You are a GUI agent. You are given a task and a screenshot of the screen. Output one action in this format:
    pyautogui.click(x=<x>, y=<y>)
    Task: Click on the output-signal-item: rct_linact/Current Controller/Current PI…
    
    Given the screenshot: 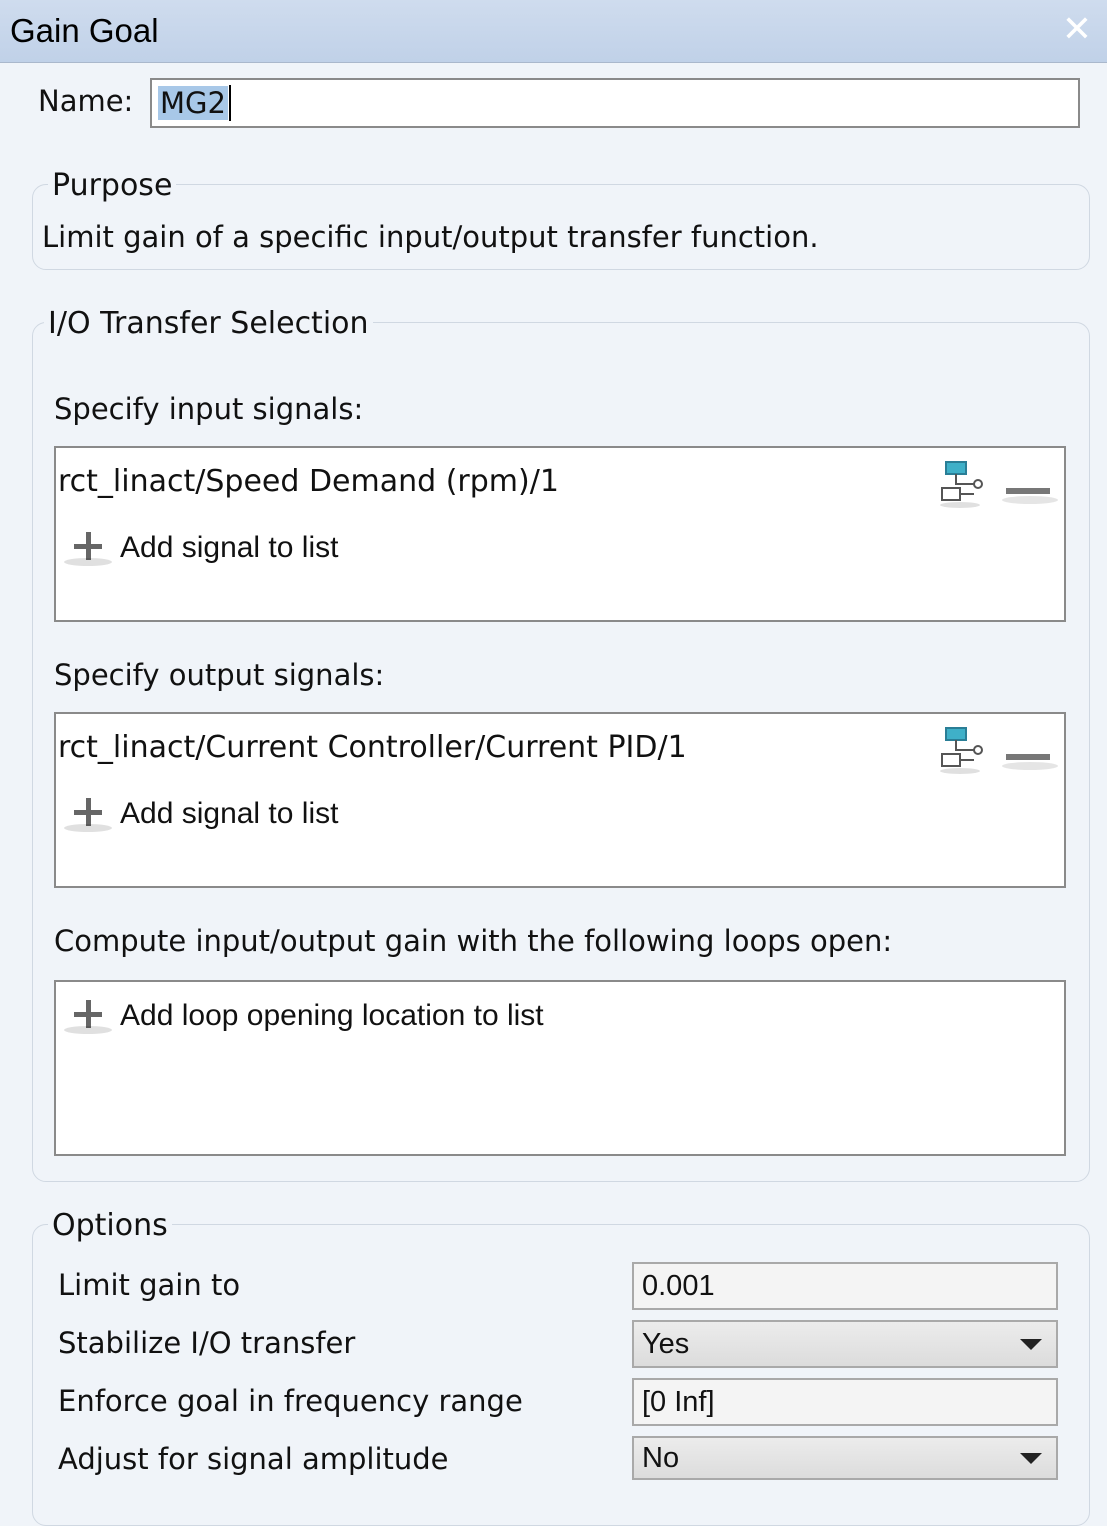 What is the action you would take?
    pyautogui.click(x=372, y=747)
    